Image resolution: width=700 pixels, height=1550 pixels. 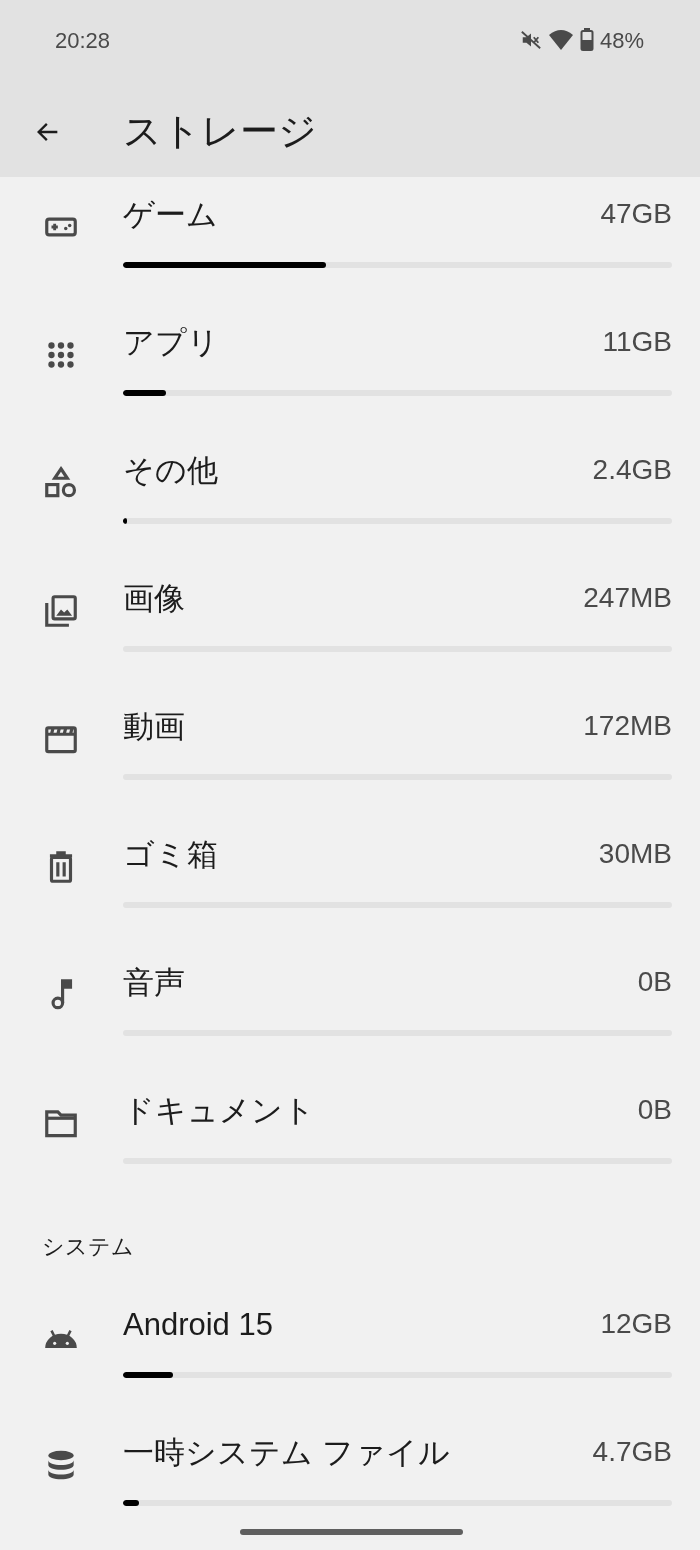 I want to click on section-header: システム, so click(x=88, y=1246).